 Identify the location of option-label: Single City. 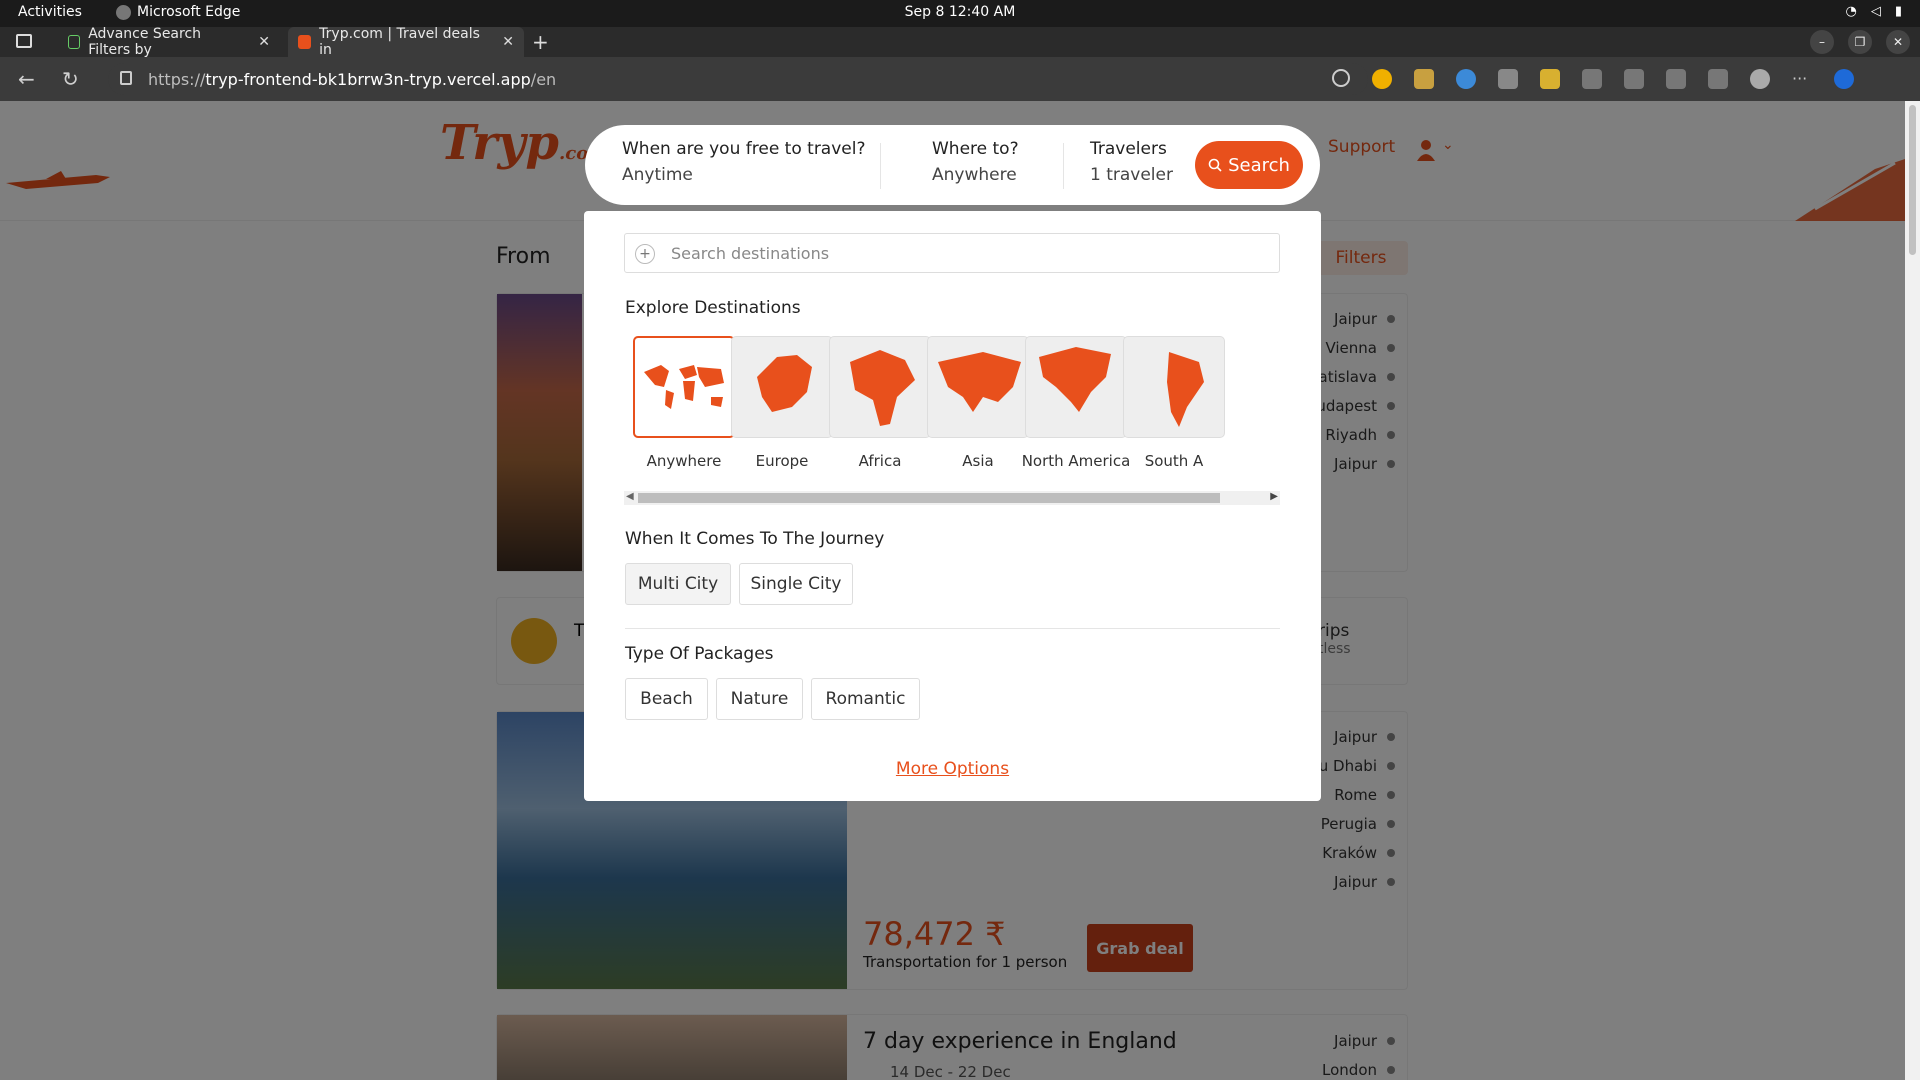
(796, 584).